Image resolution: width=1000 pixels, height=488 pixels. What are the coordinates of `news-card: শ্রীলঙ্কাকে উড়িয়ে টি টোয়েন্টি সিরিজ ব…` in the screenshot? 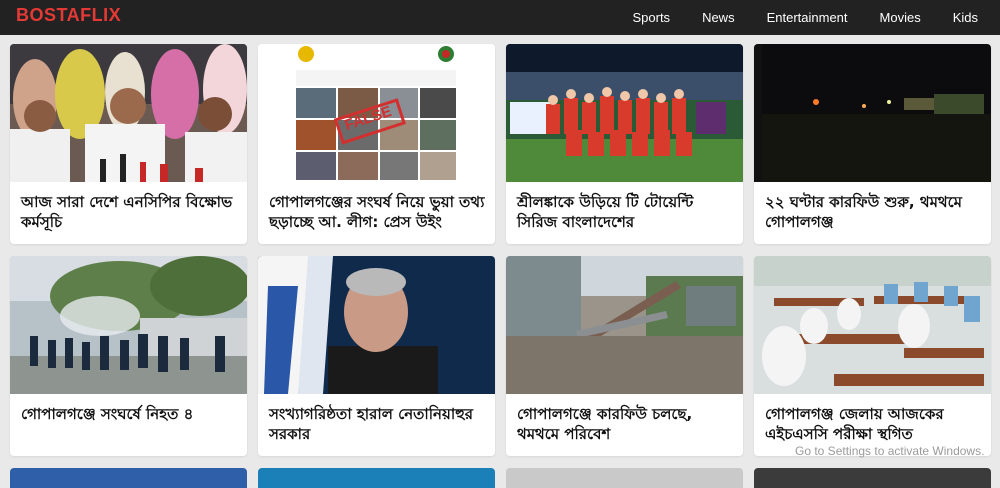 It's located at (624, 144).